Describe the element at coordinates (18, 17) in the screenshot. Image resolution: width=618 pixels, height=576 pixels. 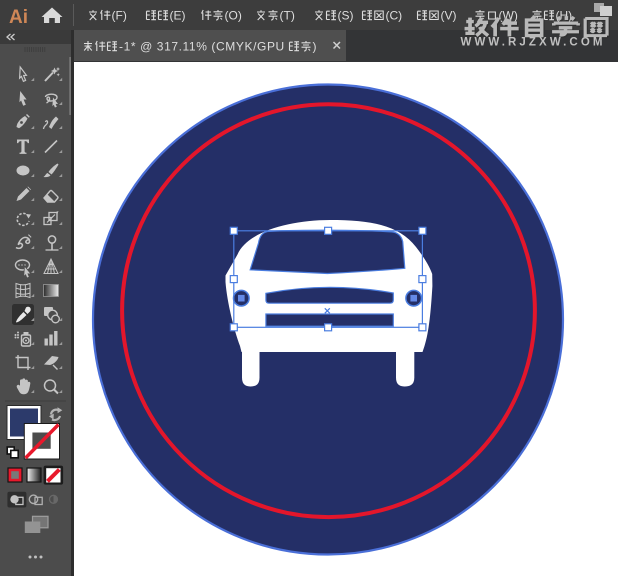
I see `svg-text: Ai` at that location.